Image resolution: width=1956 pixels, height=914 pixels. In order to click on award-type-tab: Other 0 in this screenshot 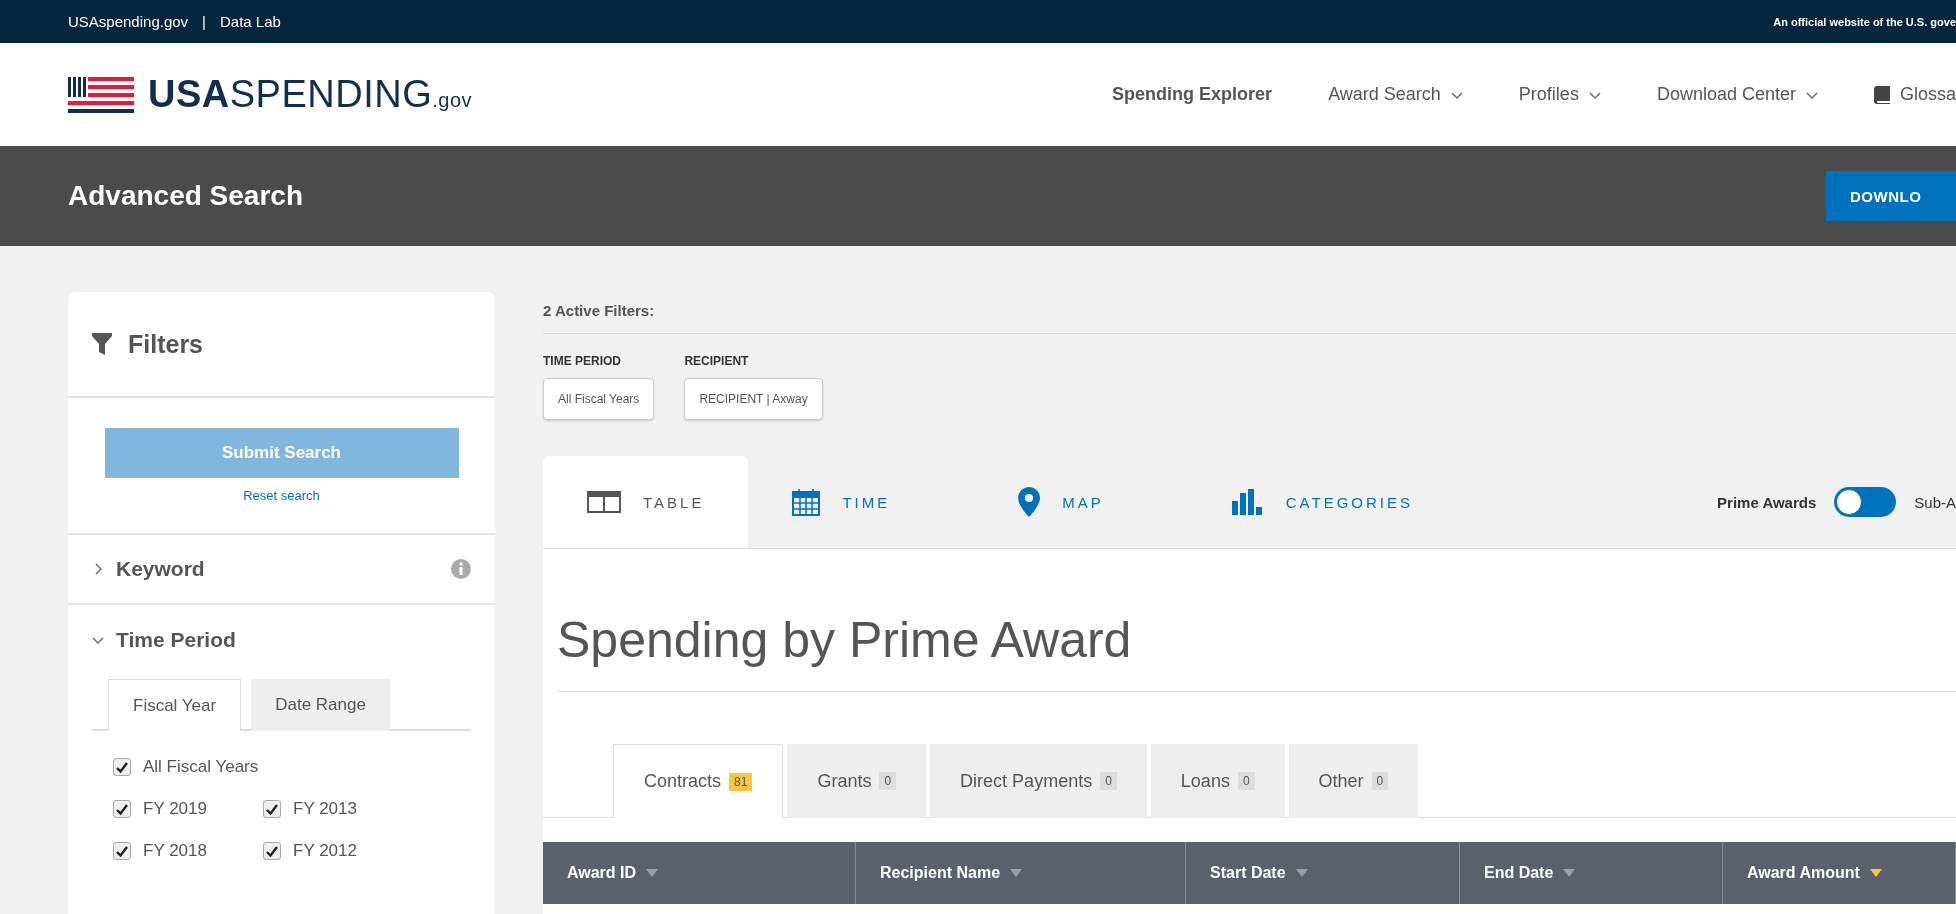, I will do `click(1353, 781)`.